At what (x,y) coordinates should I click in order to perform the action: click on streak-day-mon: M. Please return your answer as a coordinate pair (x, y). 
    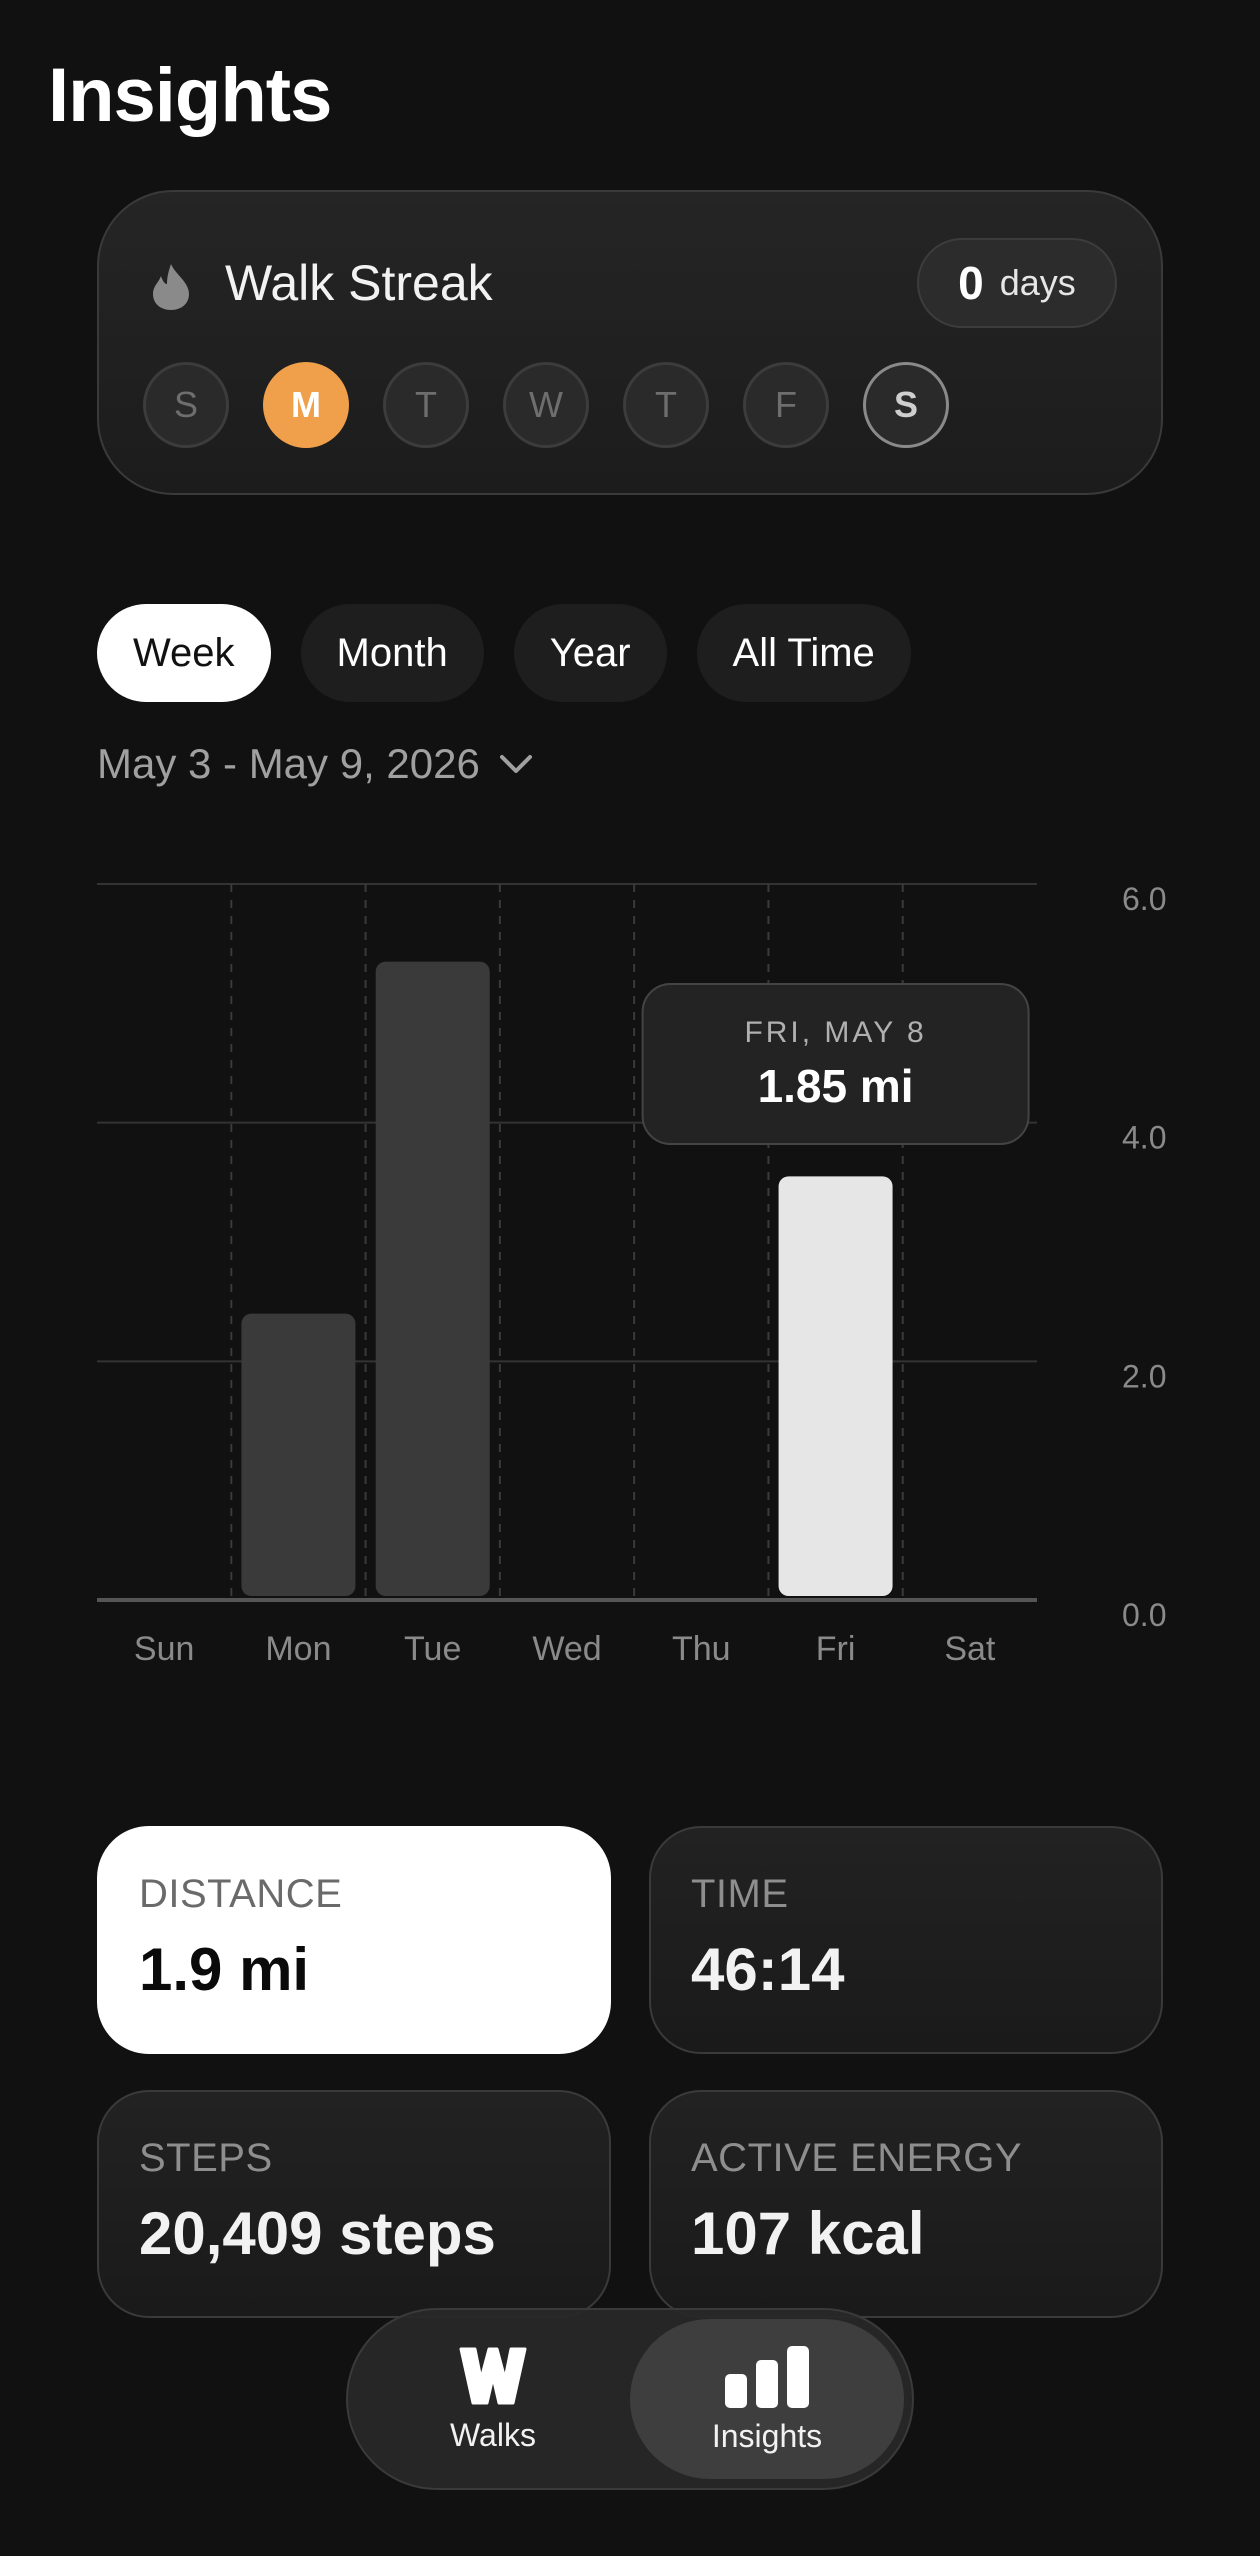
    Looking at the image, I should click on (306, 405).